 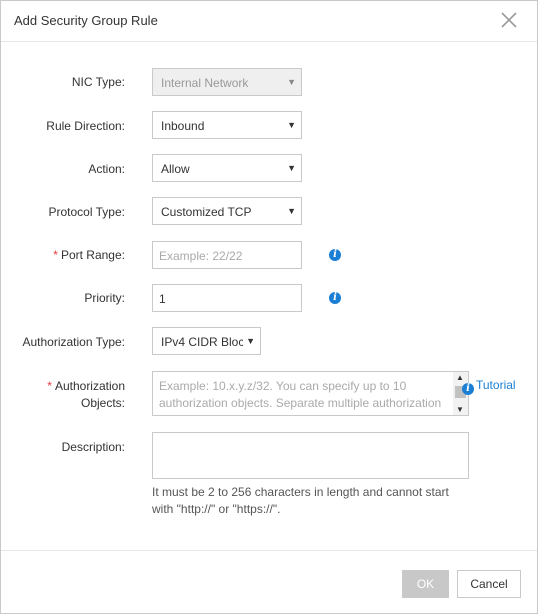 I want to click on authorization-type-value: IPv4 CIDR Bloc, so click(x=202, y=342).